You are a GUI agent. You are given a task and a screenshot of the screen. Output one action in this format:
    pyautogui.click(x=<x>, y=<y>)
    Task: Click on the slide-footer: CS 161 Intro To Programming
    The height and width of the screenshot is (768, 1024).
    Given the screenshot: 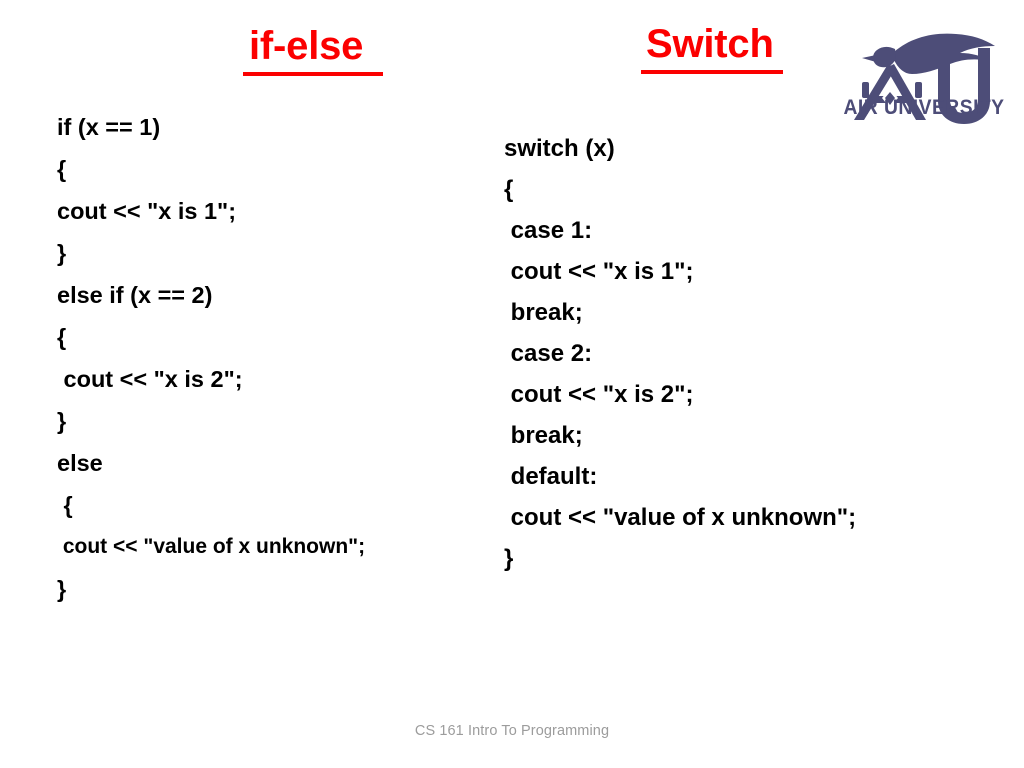 What is the action you would take?
    pyautogui.click(x=512, y=731)
    